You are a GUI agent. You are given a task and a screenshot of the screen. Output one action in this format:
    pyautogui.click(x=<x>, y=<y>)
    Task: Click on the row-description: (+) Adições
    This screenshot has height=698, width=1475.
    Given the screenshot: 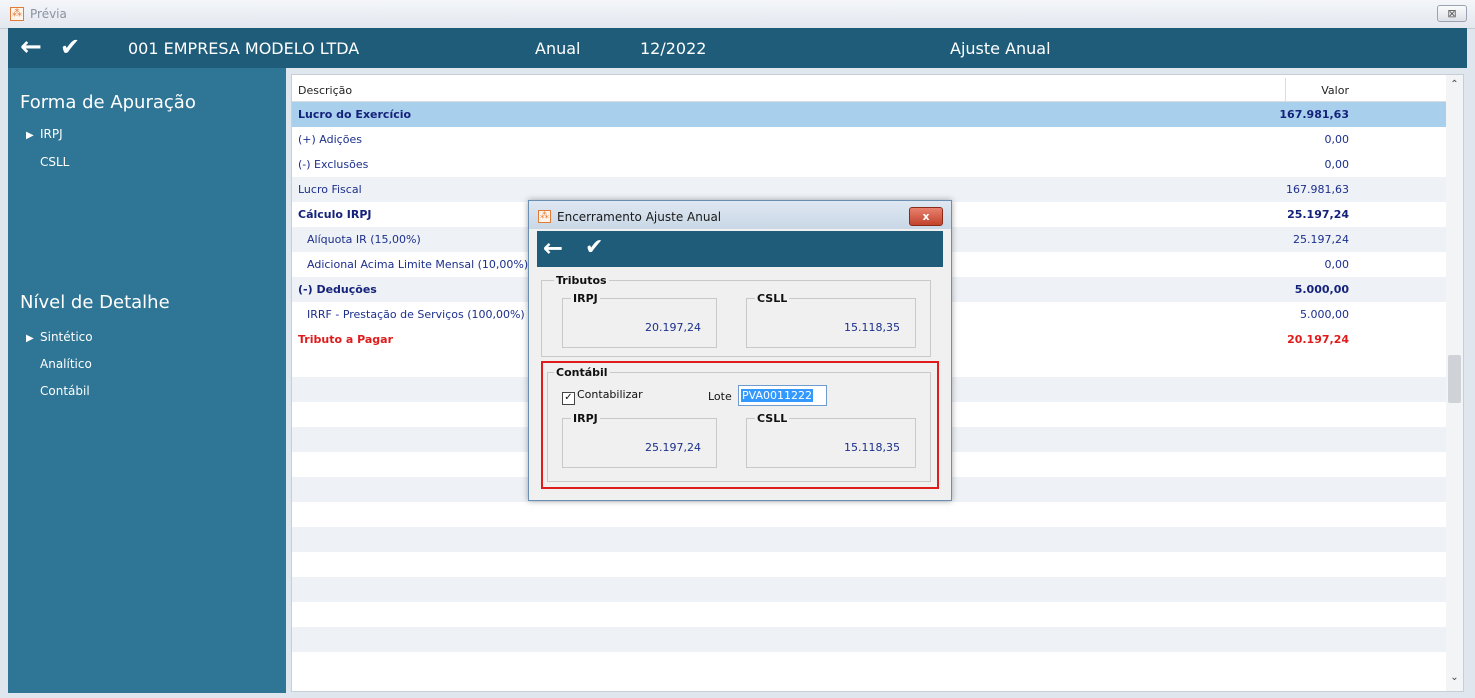 What is the action you would take?
    pyautogui.click(x=330, y=139)
    